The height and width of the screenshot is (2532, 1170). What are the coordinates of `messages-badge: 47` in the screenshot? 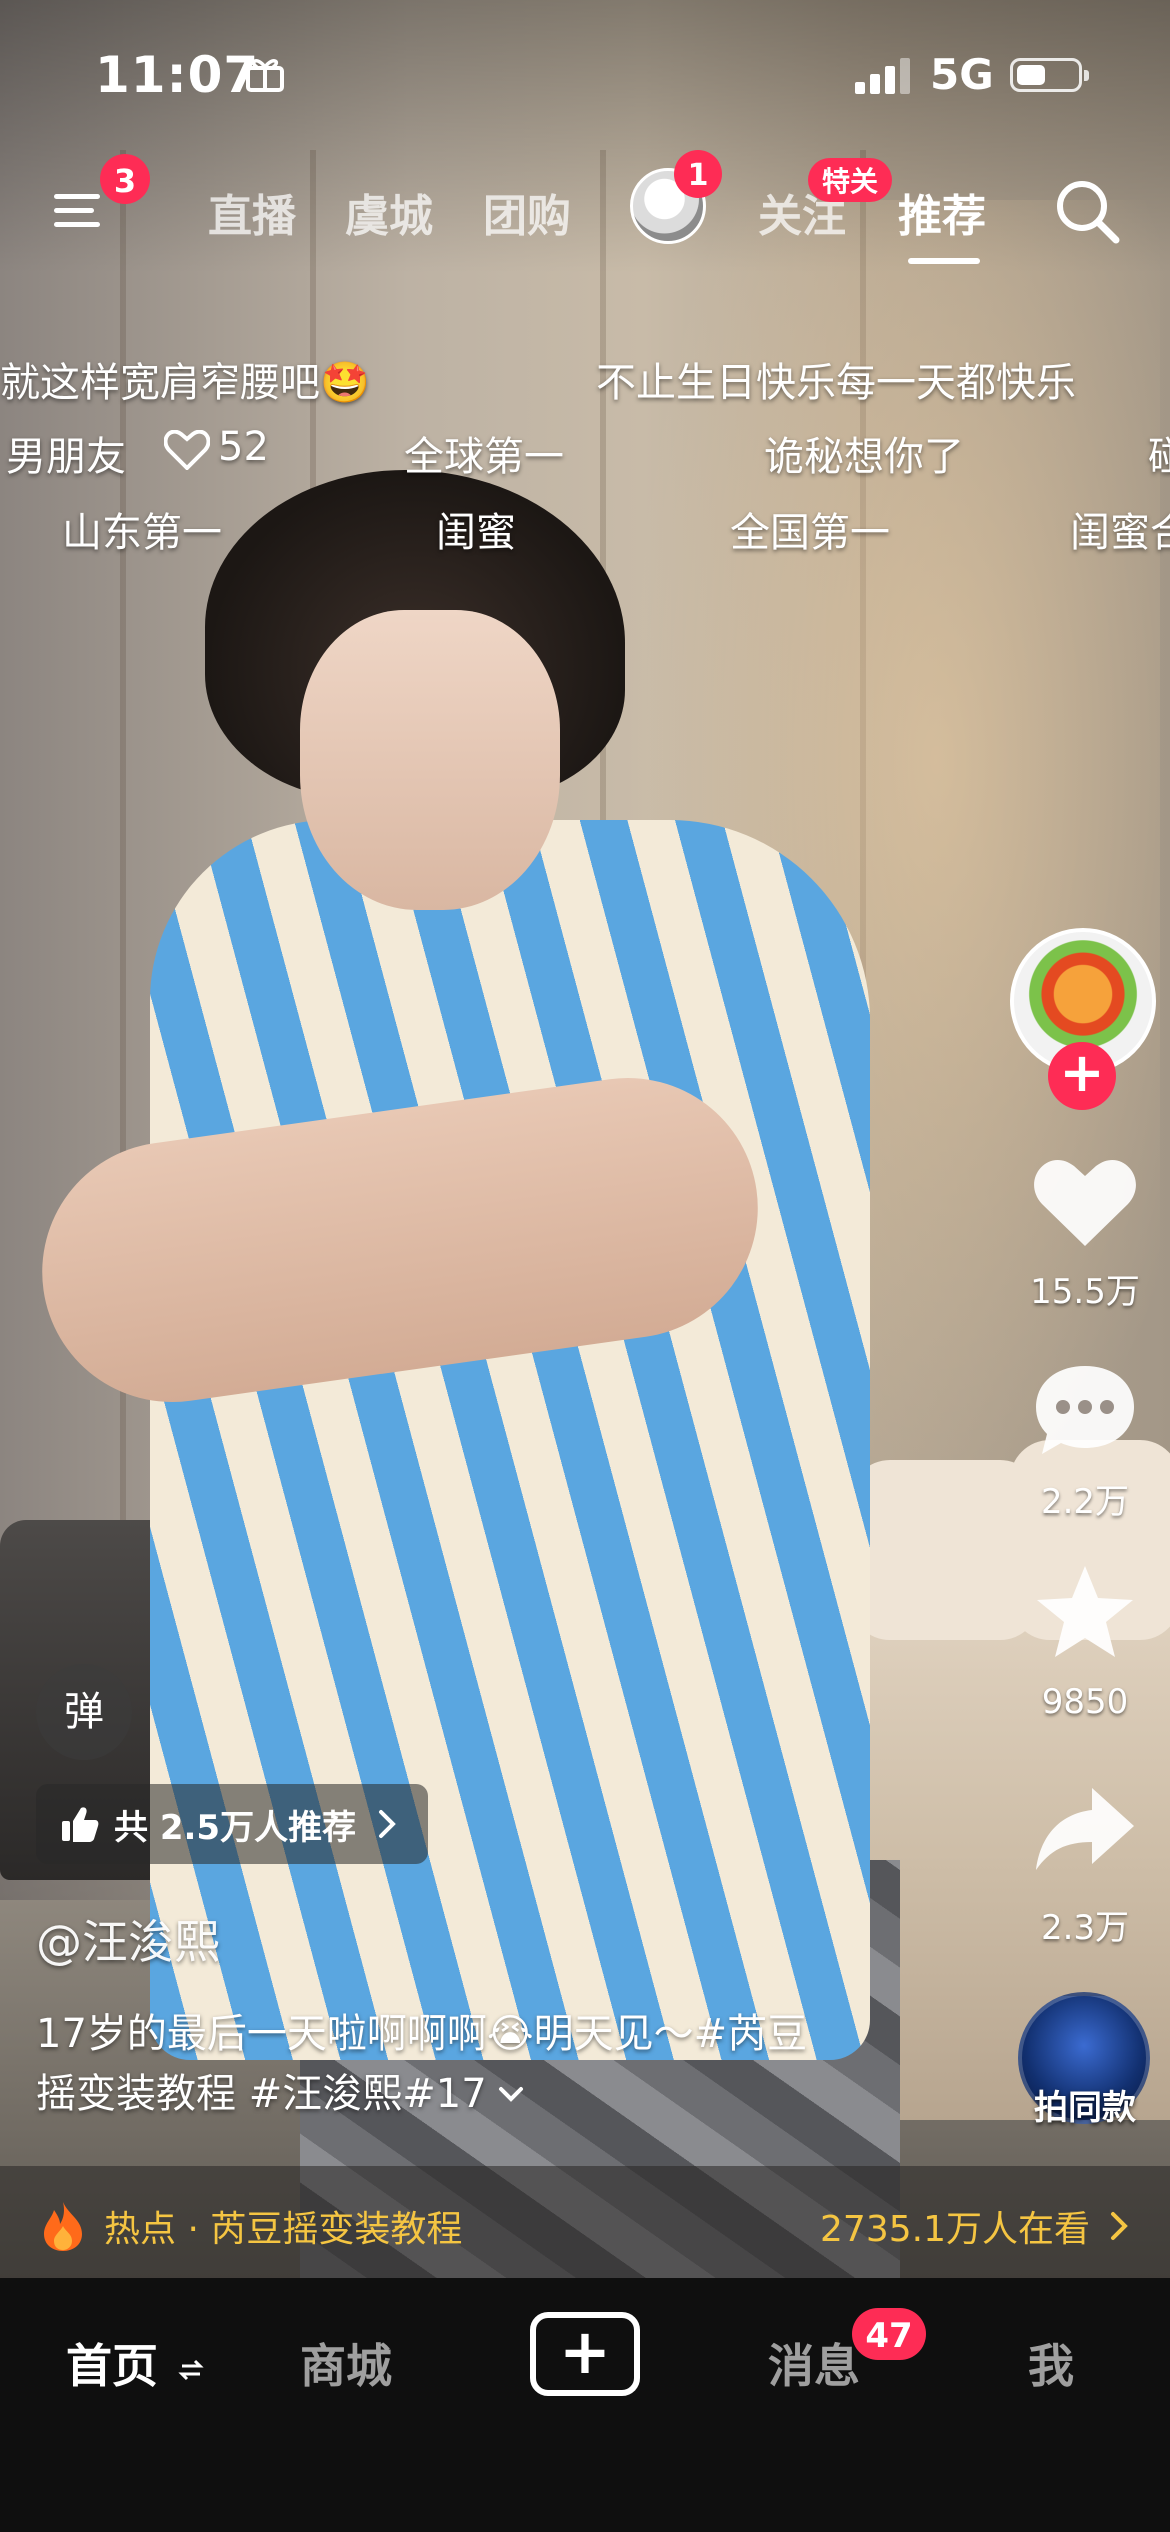 It's located at (889, 2334).